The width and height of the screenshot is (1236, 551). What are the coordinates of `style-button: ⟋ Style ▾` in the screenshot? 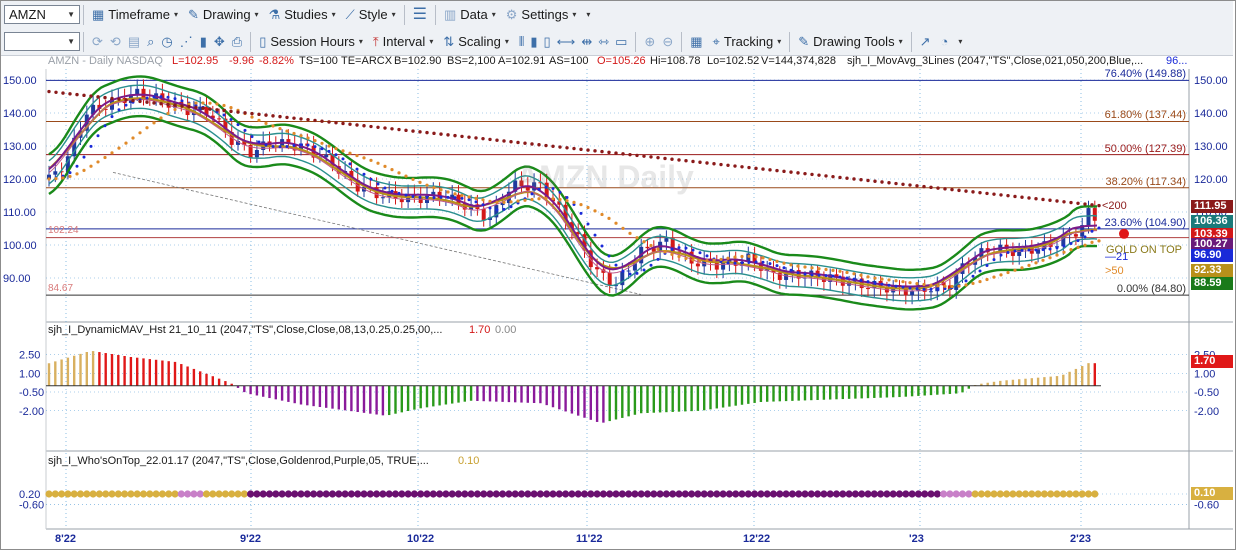 It's located at (371, 15).